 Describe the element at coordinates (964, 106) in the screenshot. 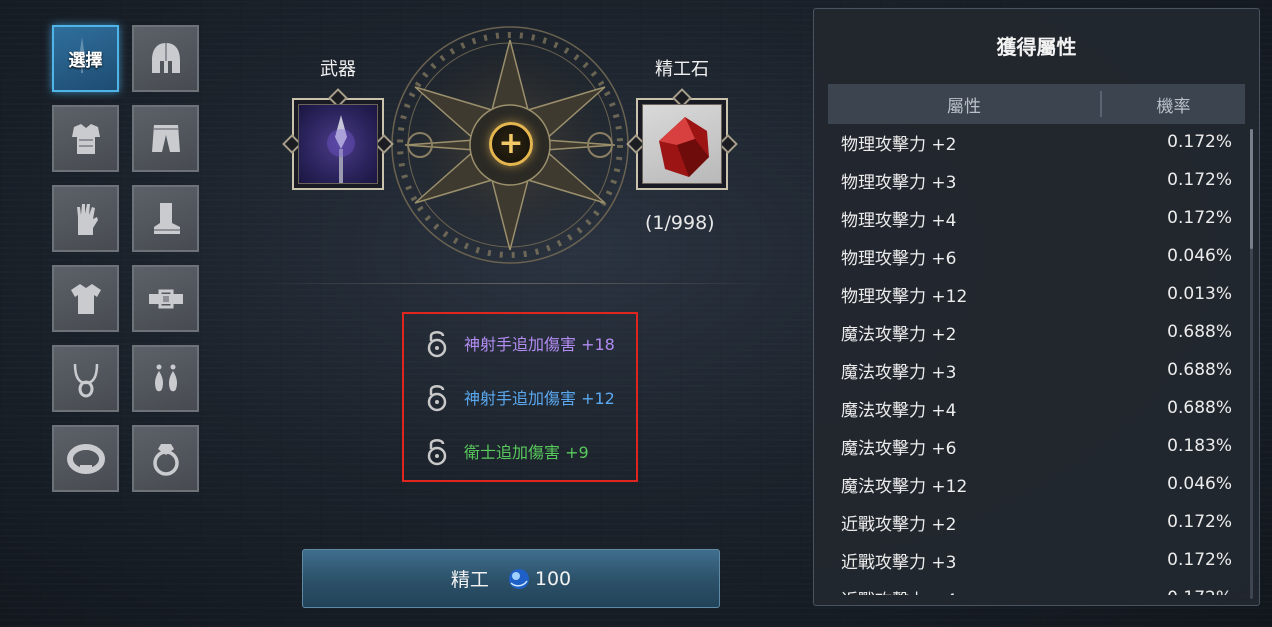

I see `column-header-attribute: 屬性` at that location.